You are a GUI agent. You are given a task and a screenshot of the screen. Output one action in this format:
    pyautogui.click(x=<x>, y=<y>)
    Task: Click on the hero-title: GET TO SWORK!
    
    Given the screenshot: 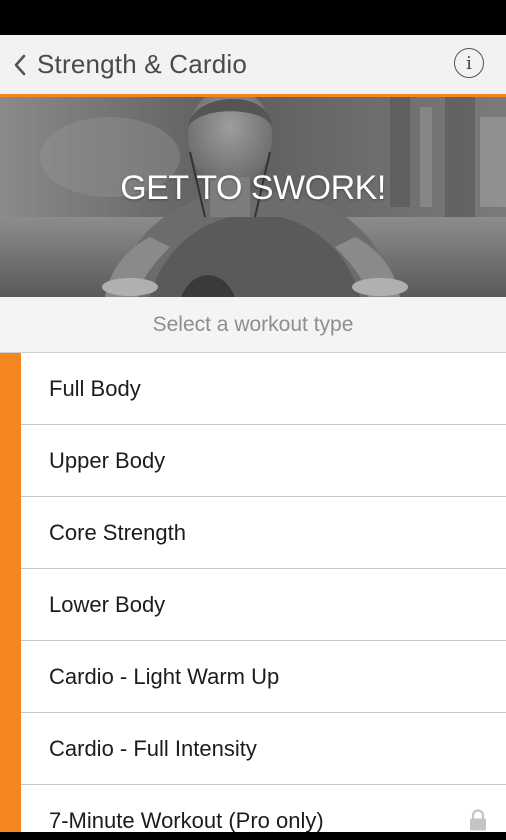 What is the action you would take?
    pyautogui.click(x=253, y=188)
    